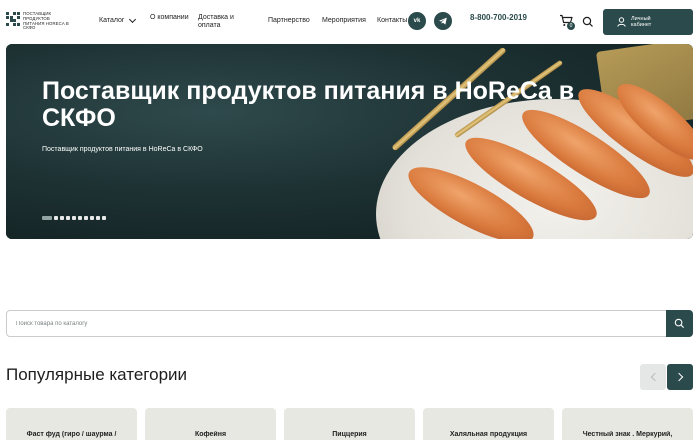 This screenshot has width=700, height=440. Describe the element at coordinates (337, 323) in the screenshot. I see `search-input` at that location.